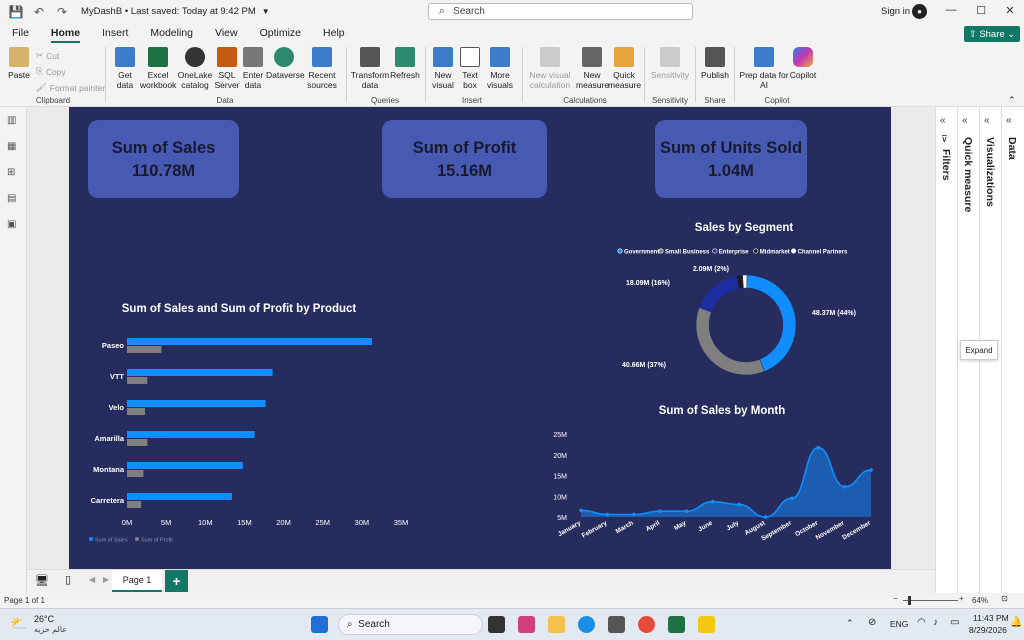  I want to click on recent-sources-label: Recent sources, so click(322, 80).